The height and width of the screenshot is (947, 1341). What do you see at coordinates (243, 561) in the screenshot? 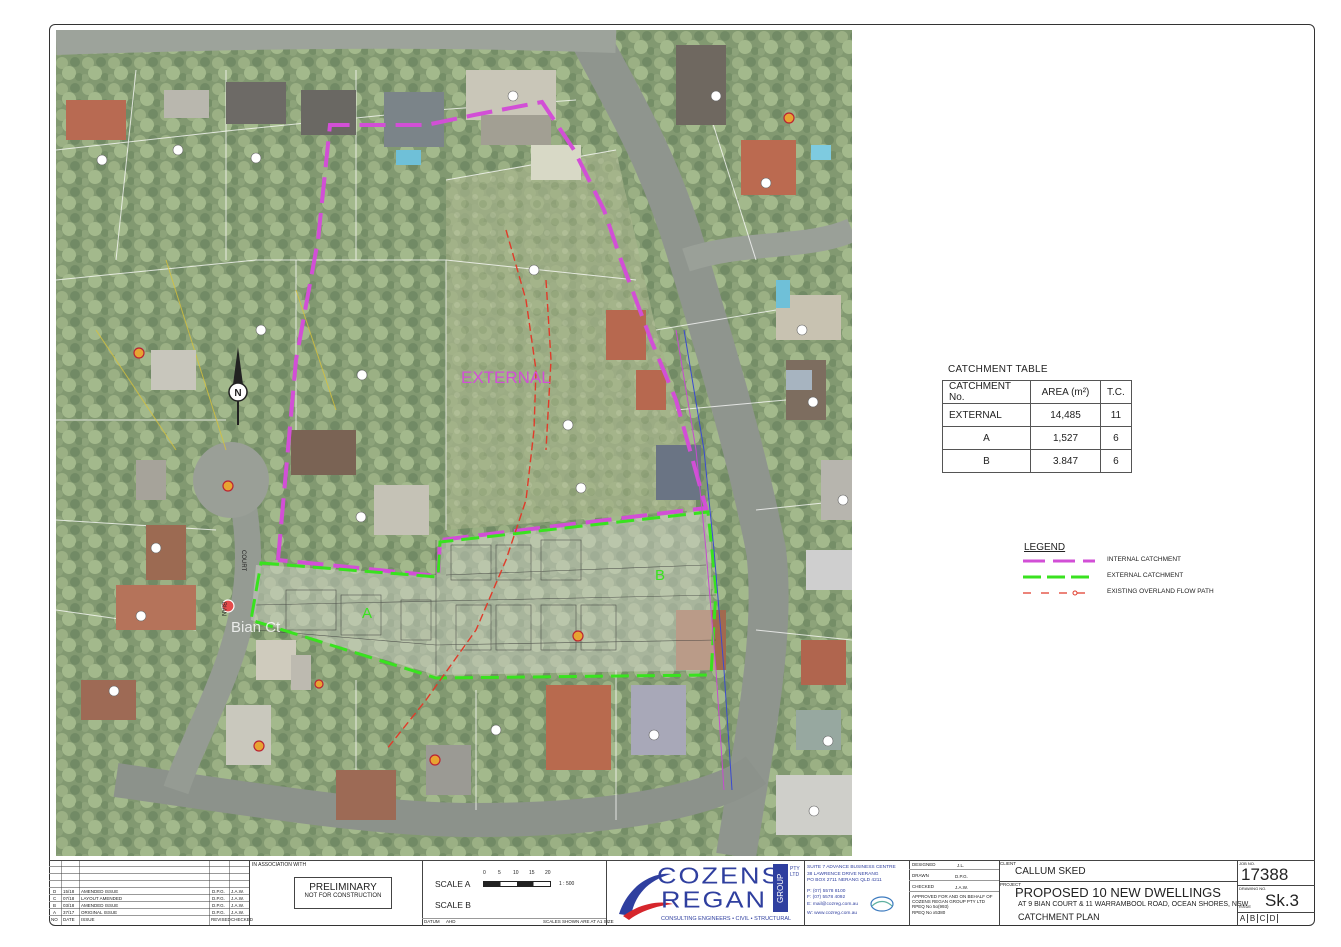
I see `road-label-court: COURT` at bounding box center [243, 561].